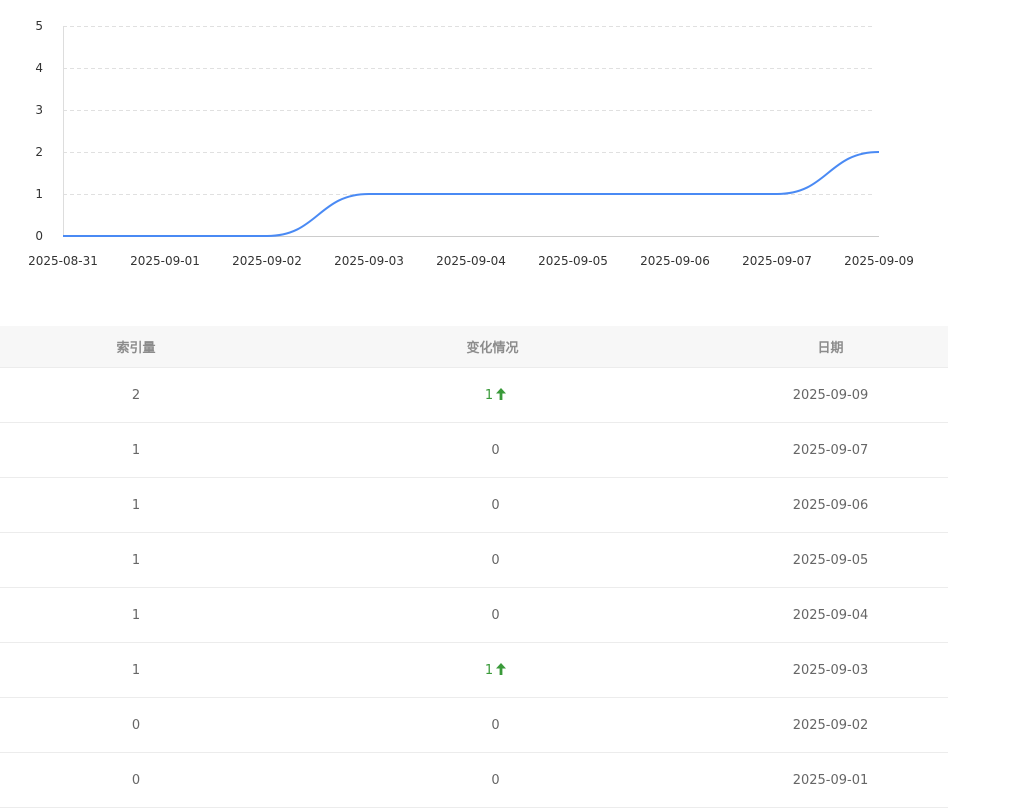 The width and height of the screenshot is (1036, 810). What do you see at coordinates (369, 261) in the screenshot?
I see `x-tick-label: 2025-09-03` at bounding box center [369, 261].